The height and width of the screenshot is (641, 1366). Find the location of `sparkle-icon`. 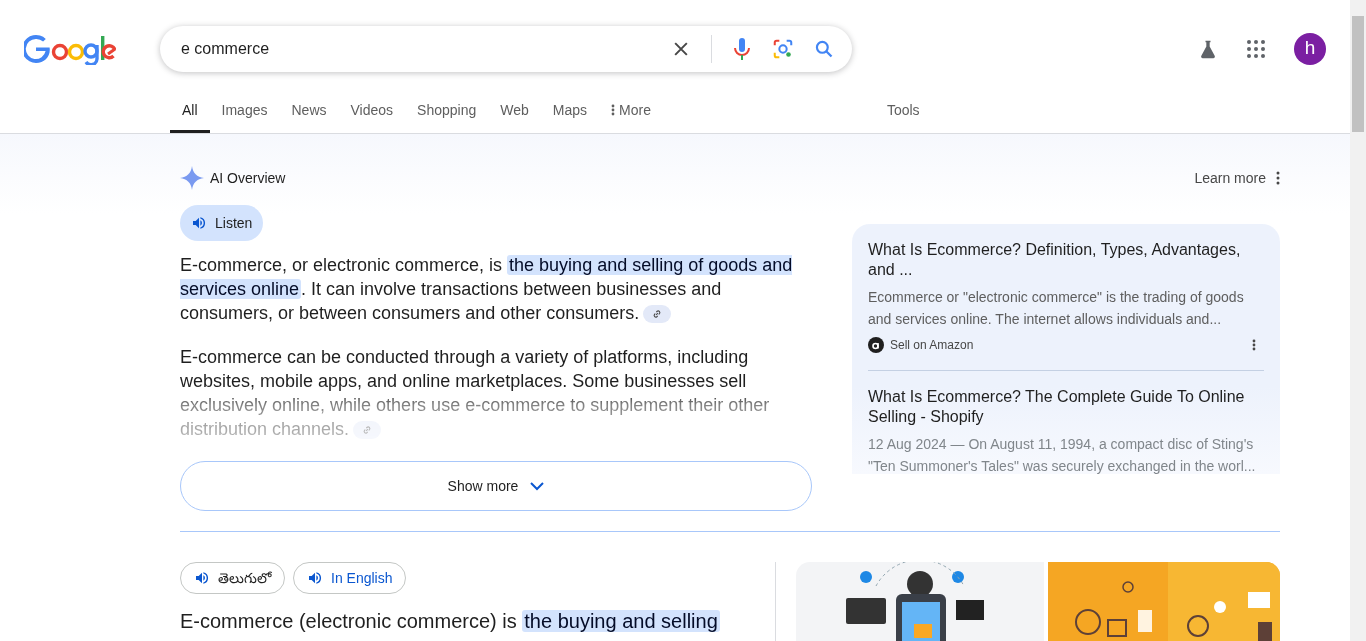

sparkle-icon is located at coordinates (192, 178).